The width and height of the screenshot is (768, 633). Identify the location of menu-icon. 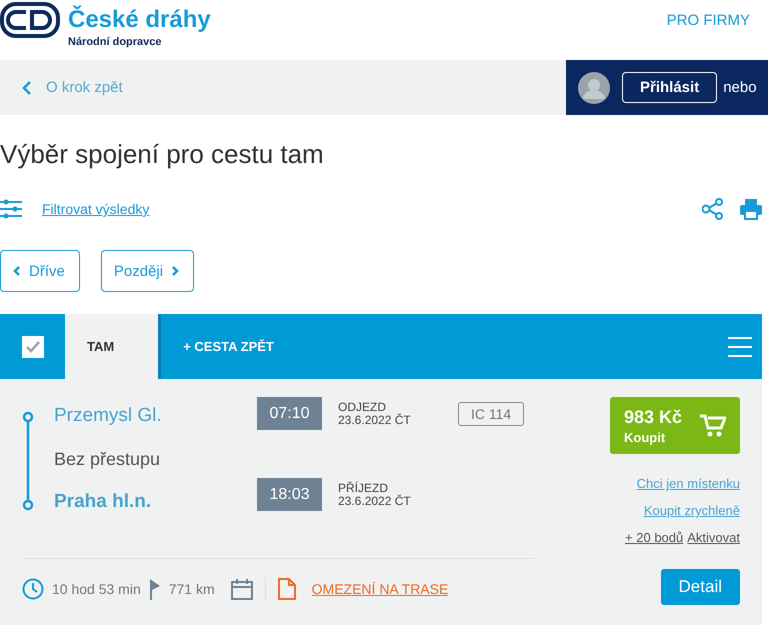
(740, 347).